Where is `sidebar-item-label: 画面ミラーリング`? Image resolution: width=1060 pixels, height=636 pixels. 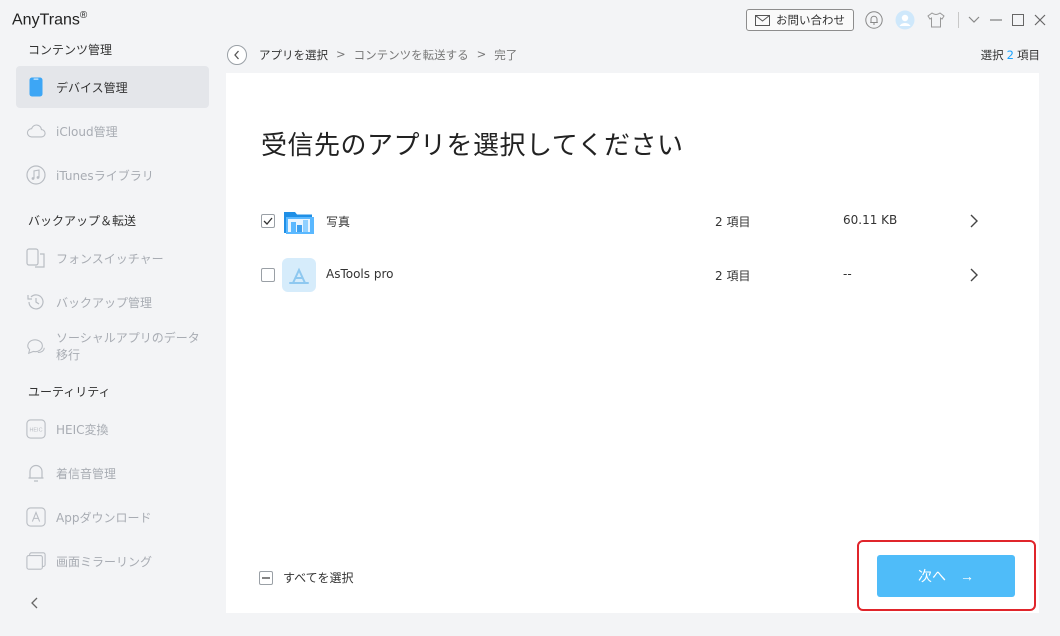 sidebar-item-label: 画面ミラーリング is located at coordinates (104, 561).